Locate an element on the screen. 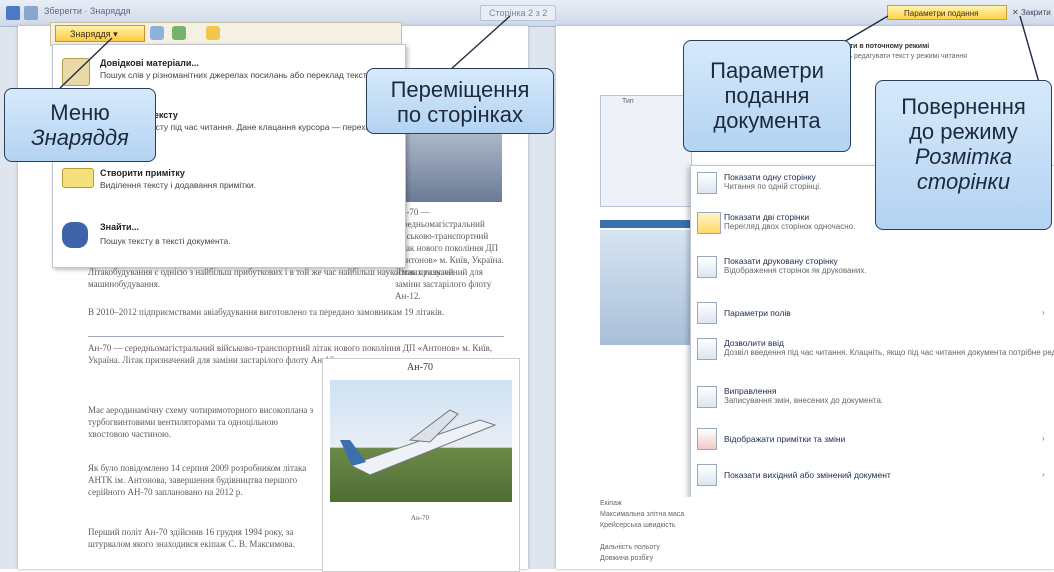 The image size is (1054, 572). callout-text: Розмітка is located at coordinates (963, 156).